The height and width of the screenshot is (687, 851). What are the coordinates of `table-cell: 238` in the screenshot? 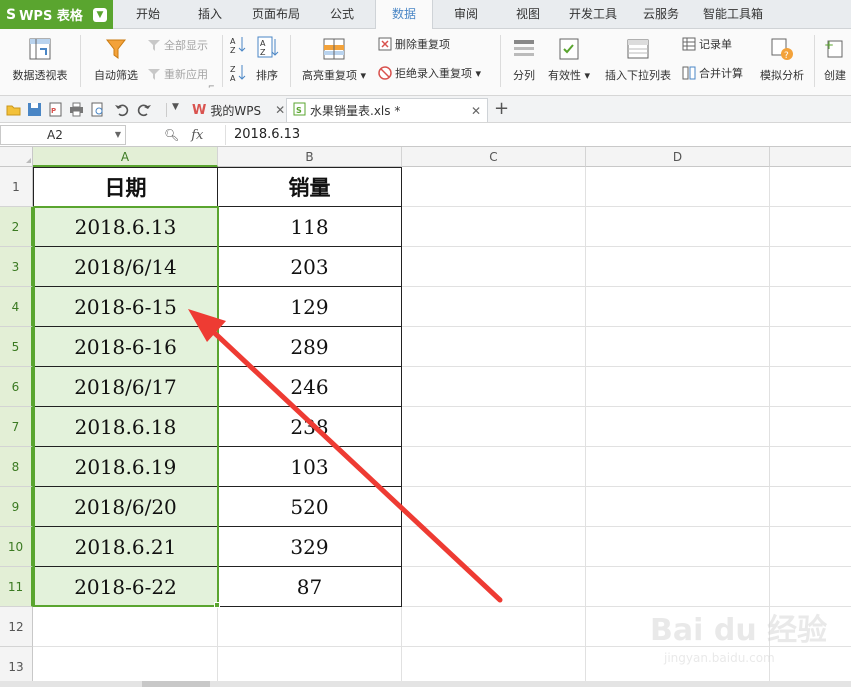 It's located at (310, 427).